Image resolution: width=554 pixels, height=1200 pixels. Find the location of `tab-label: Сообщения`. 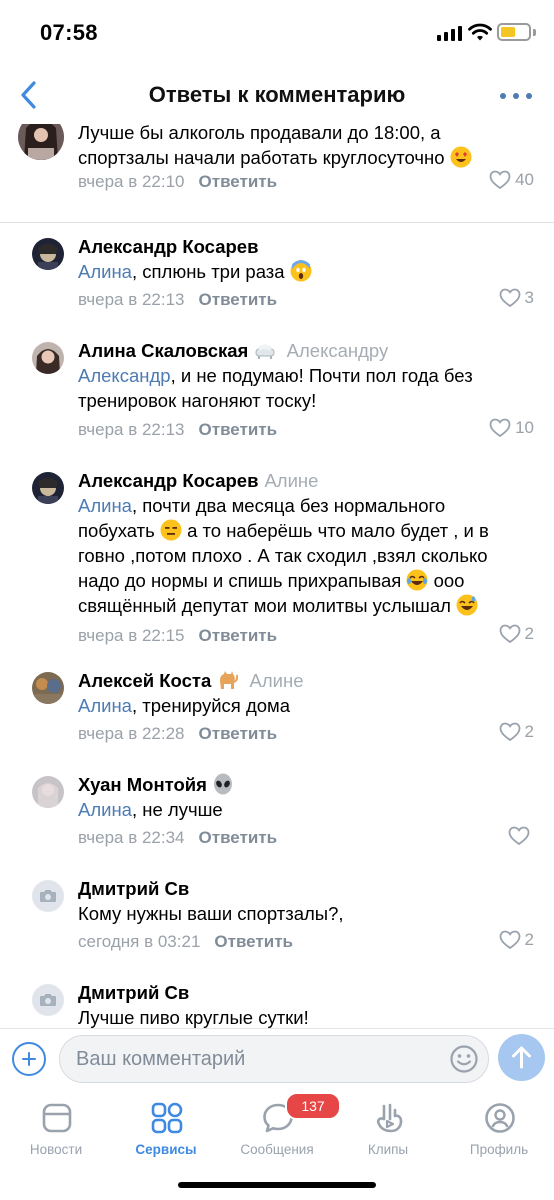

tab-label: Сообщения is located at coordinates (277, 1149).